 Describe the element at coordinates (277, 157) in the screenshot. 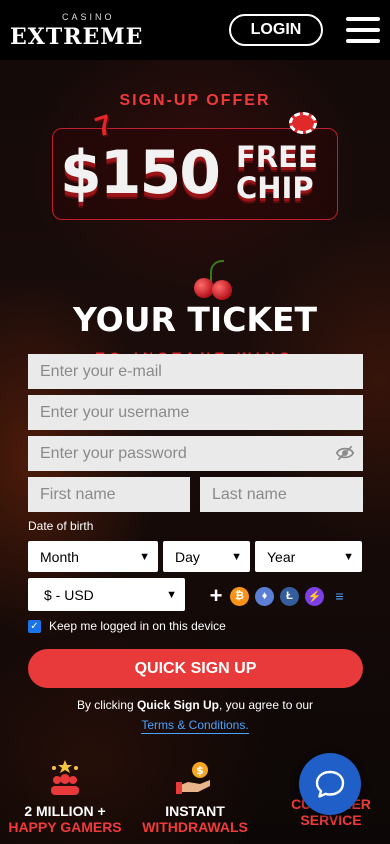

I see `offer-free-text: FREE` at that location.